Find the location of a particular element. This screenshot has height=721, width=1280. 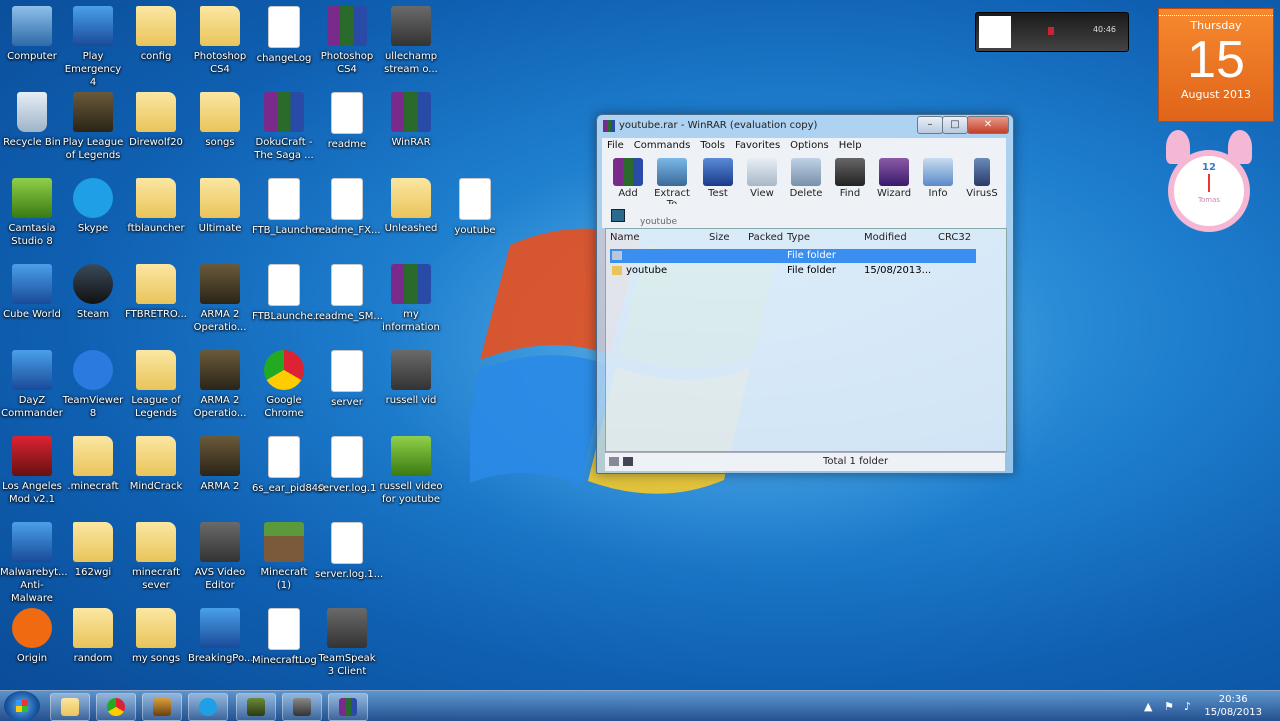

desktop-icon: MindCrack is located at coordinates (156, 464).